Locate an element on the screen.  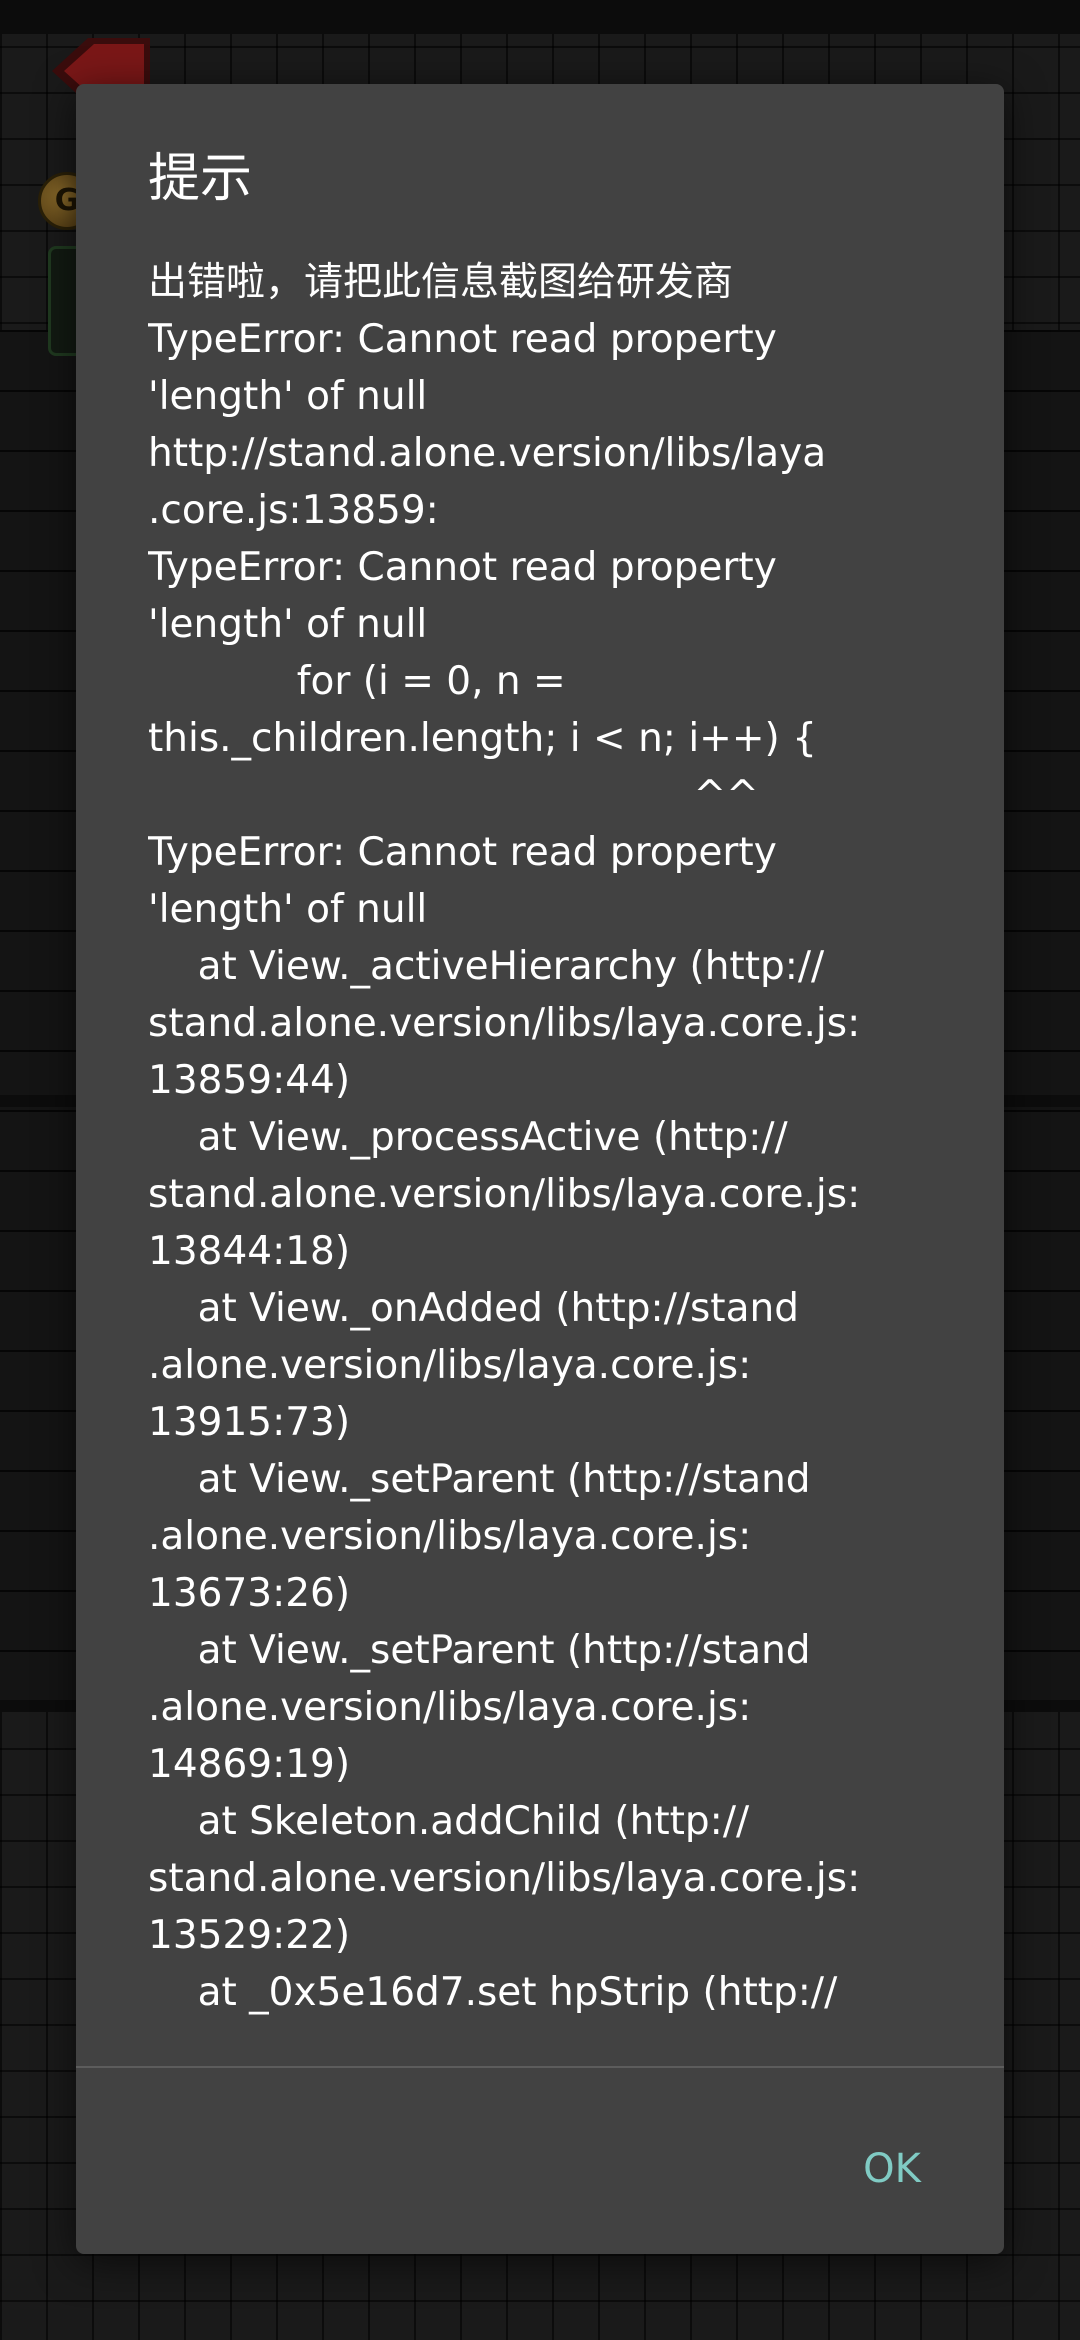
ok-button: OK is located at coordinates (892, 2169).